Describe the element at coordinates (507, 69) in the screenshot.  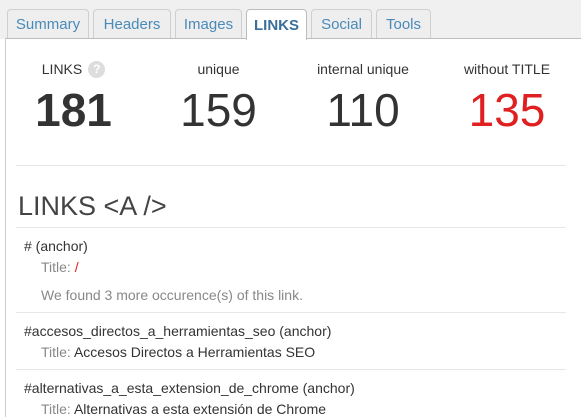
I see `stat-without-title-label: without TITLE` at that location.